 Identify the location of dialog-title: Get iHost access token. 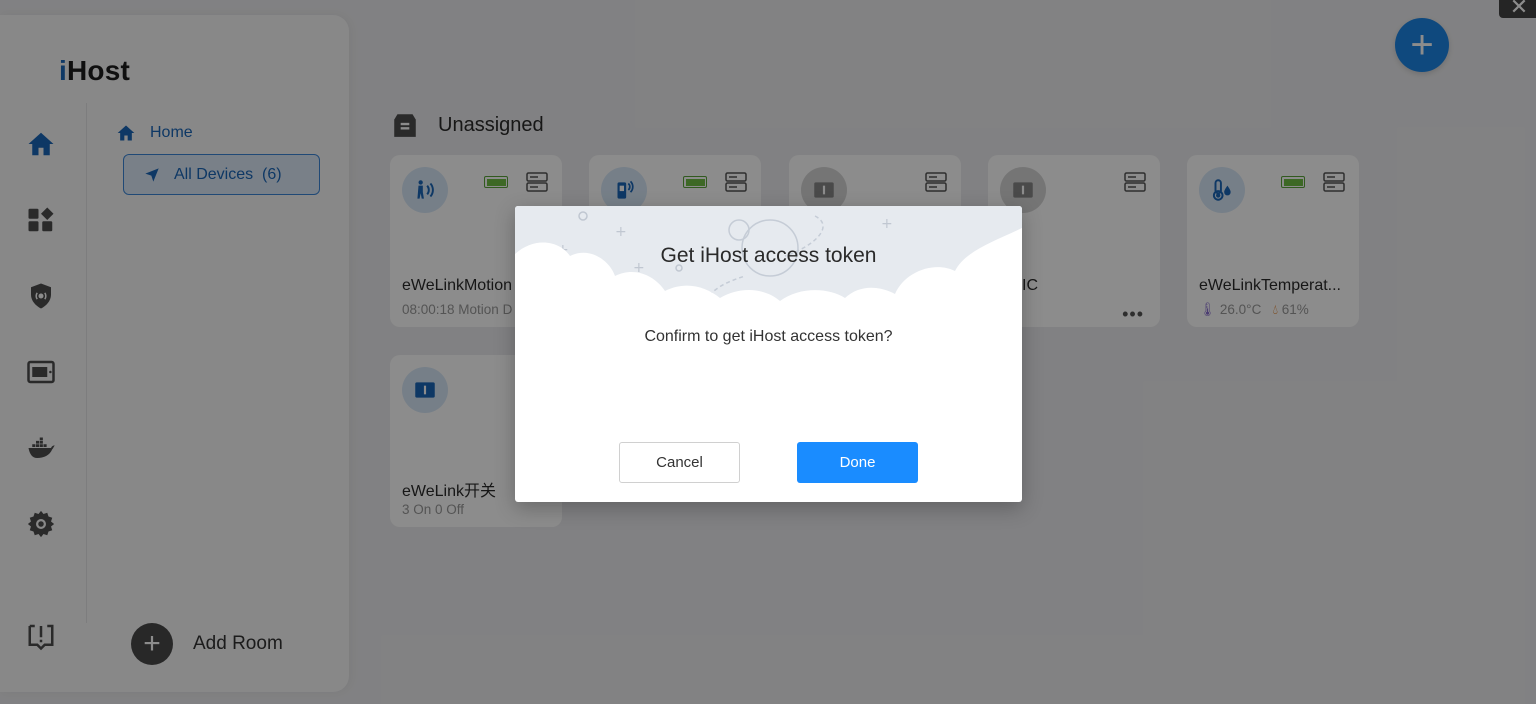
(768, 255).